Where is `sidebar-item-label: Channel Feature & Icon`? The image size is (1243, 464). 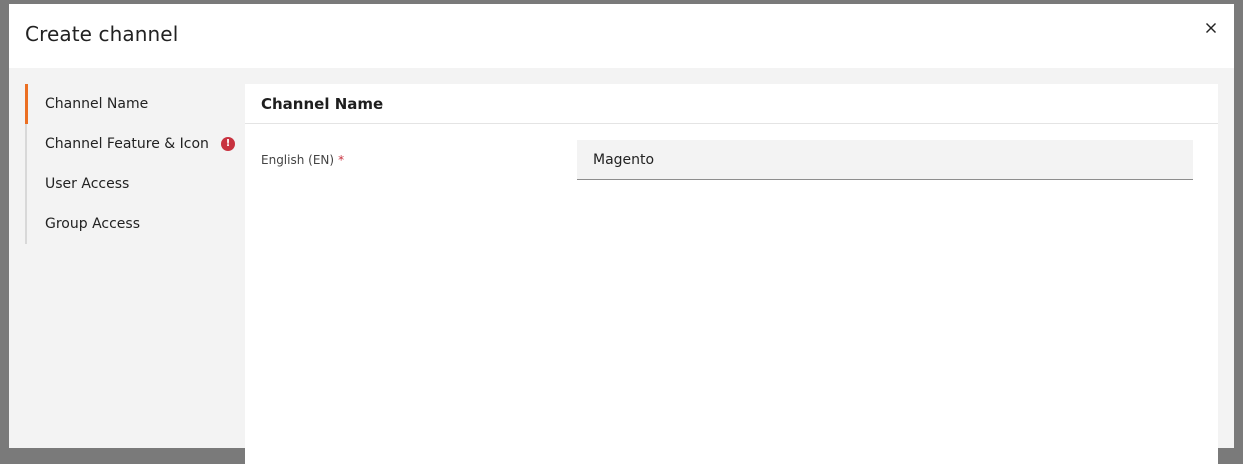 sidebar-item-label: Channel Feature & Icon is located at coordinates (127, 144).